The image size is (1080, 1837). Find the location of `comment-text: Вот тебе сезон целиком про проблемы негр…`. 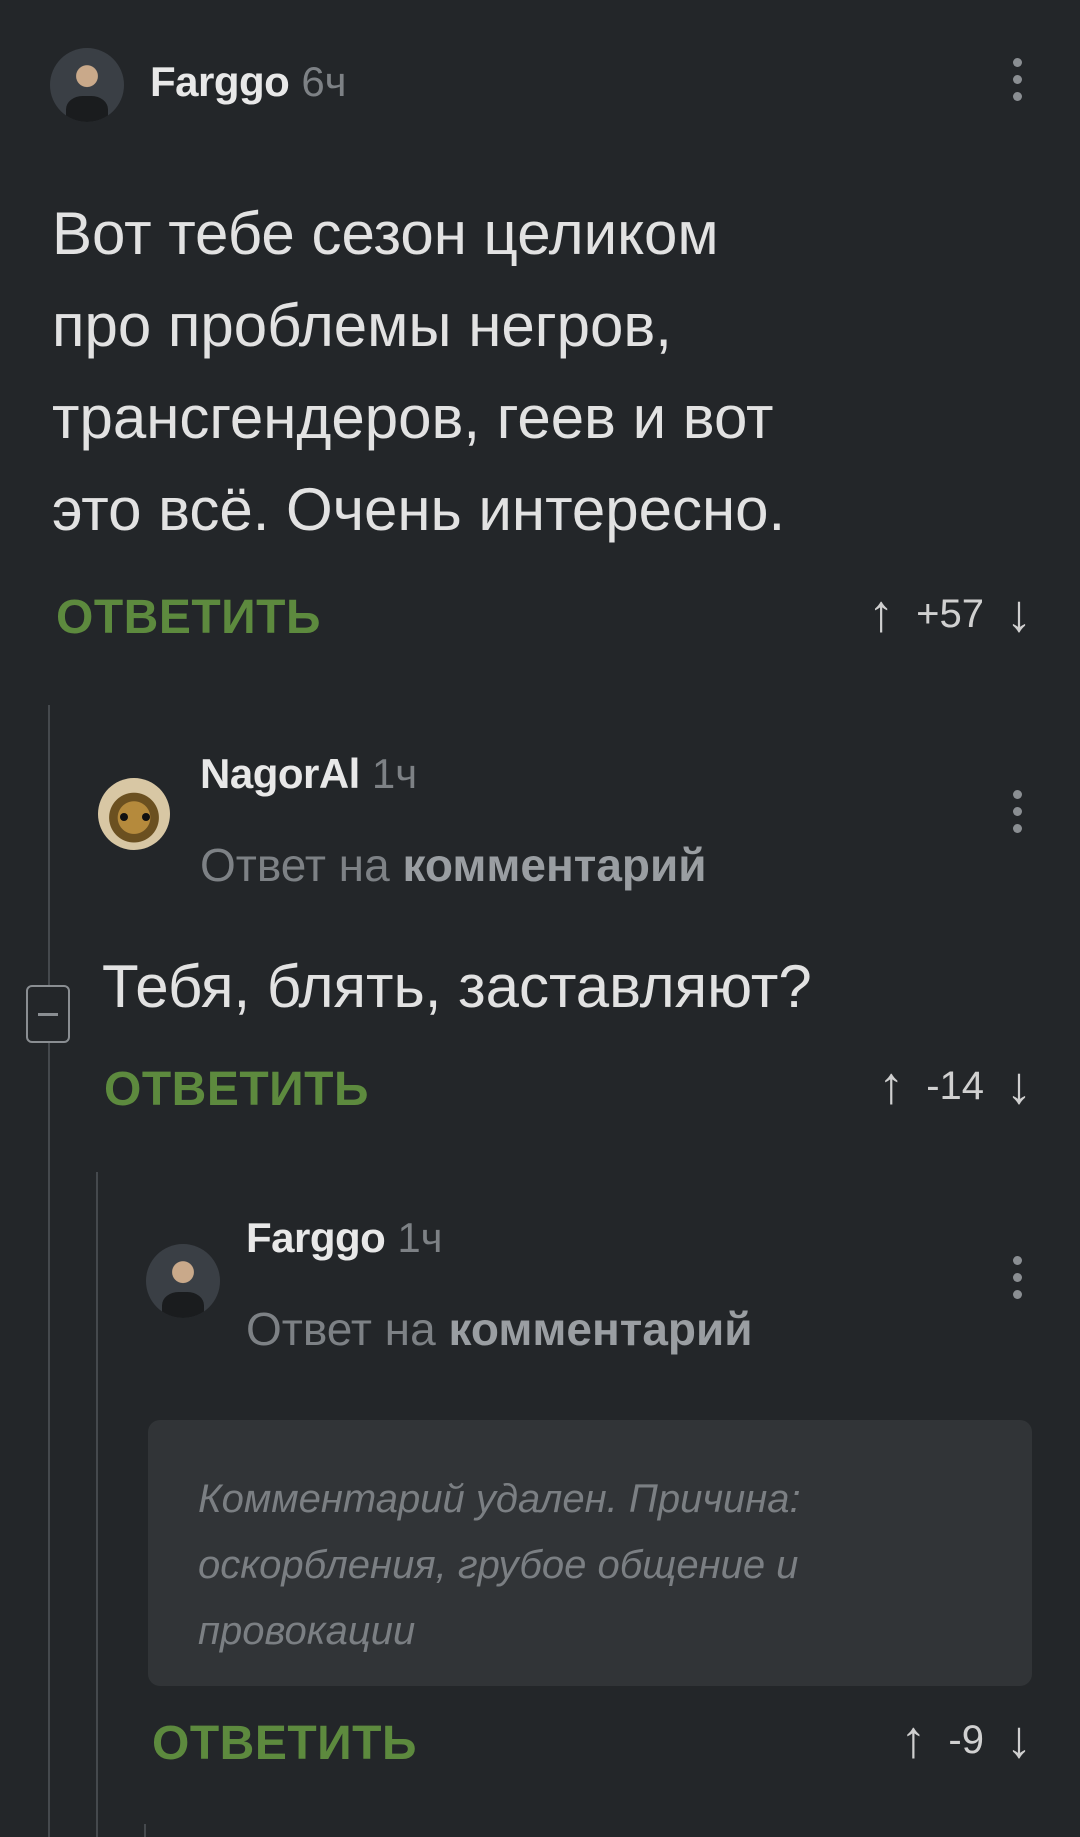

comment-text: Вот тебе сезон целиком про проблемы негр… is located at coordinates (418, 372).